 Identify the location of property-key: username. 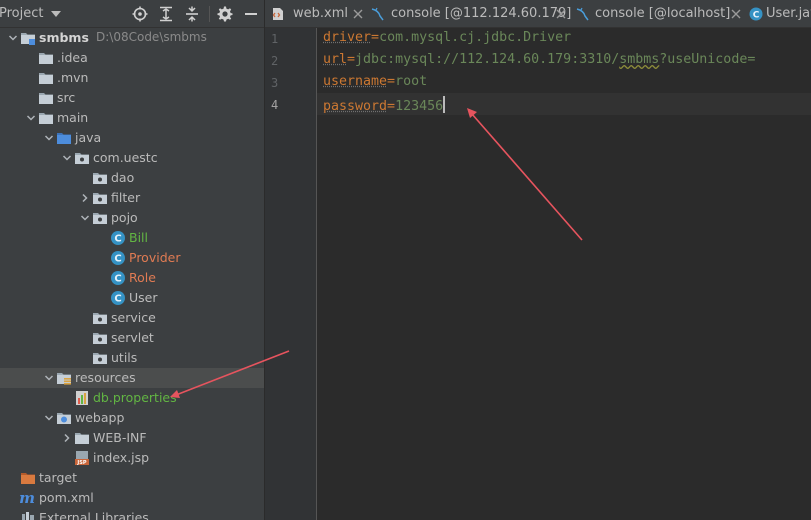
(355, 81).